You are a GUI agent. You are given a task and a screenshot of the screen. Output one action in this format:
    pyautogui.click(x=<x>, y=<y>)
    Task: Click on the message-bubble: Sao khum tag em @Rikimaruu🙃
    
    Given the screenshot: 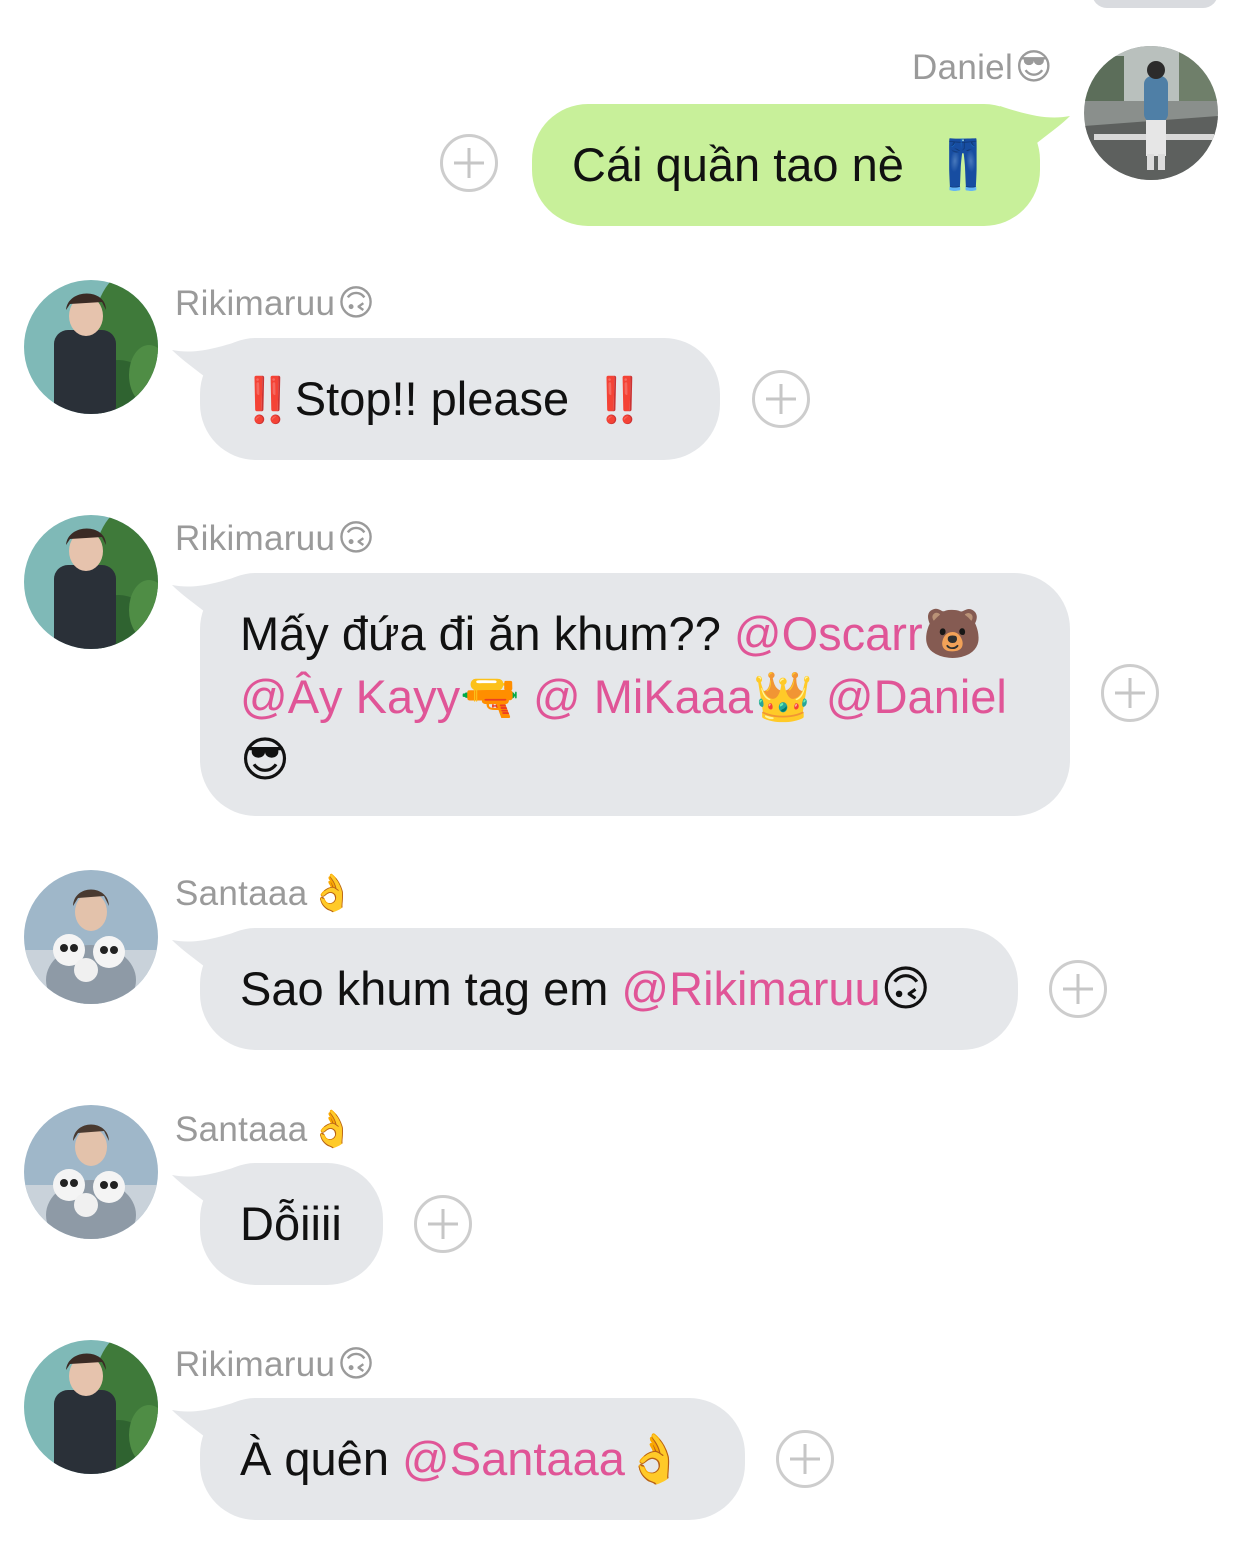 What is the action you would take?
    pyautogui.click(x=609, y=989)
    